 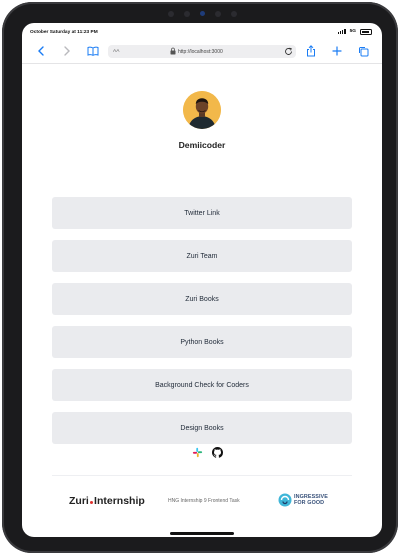 What do you see at coordinates (217, 454) in the screenshot?
I see `github-icon` at bounding box center [217, 454].